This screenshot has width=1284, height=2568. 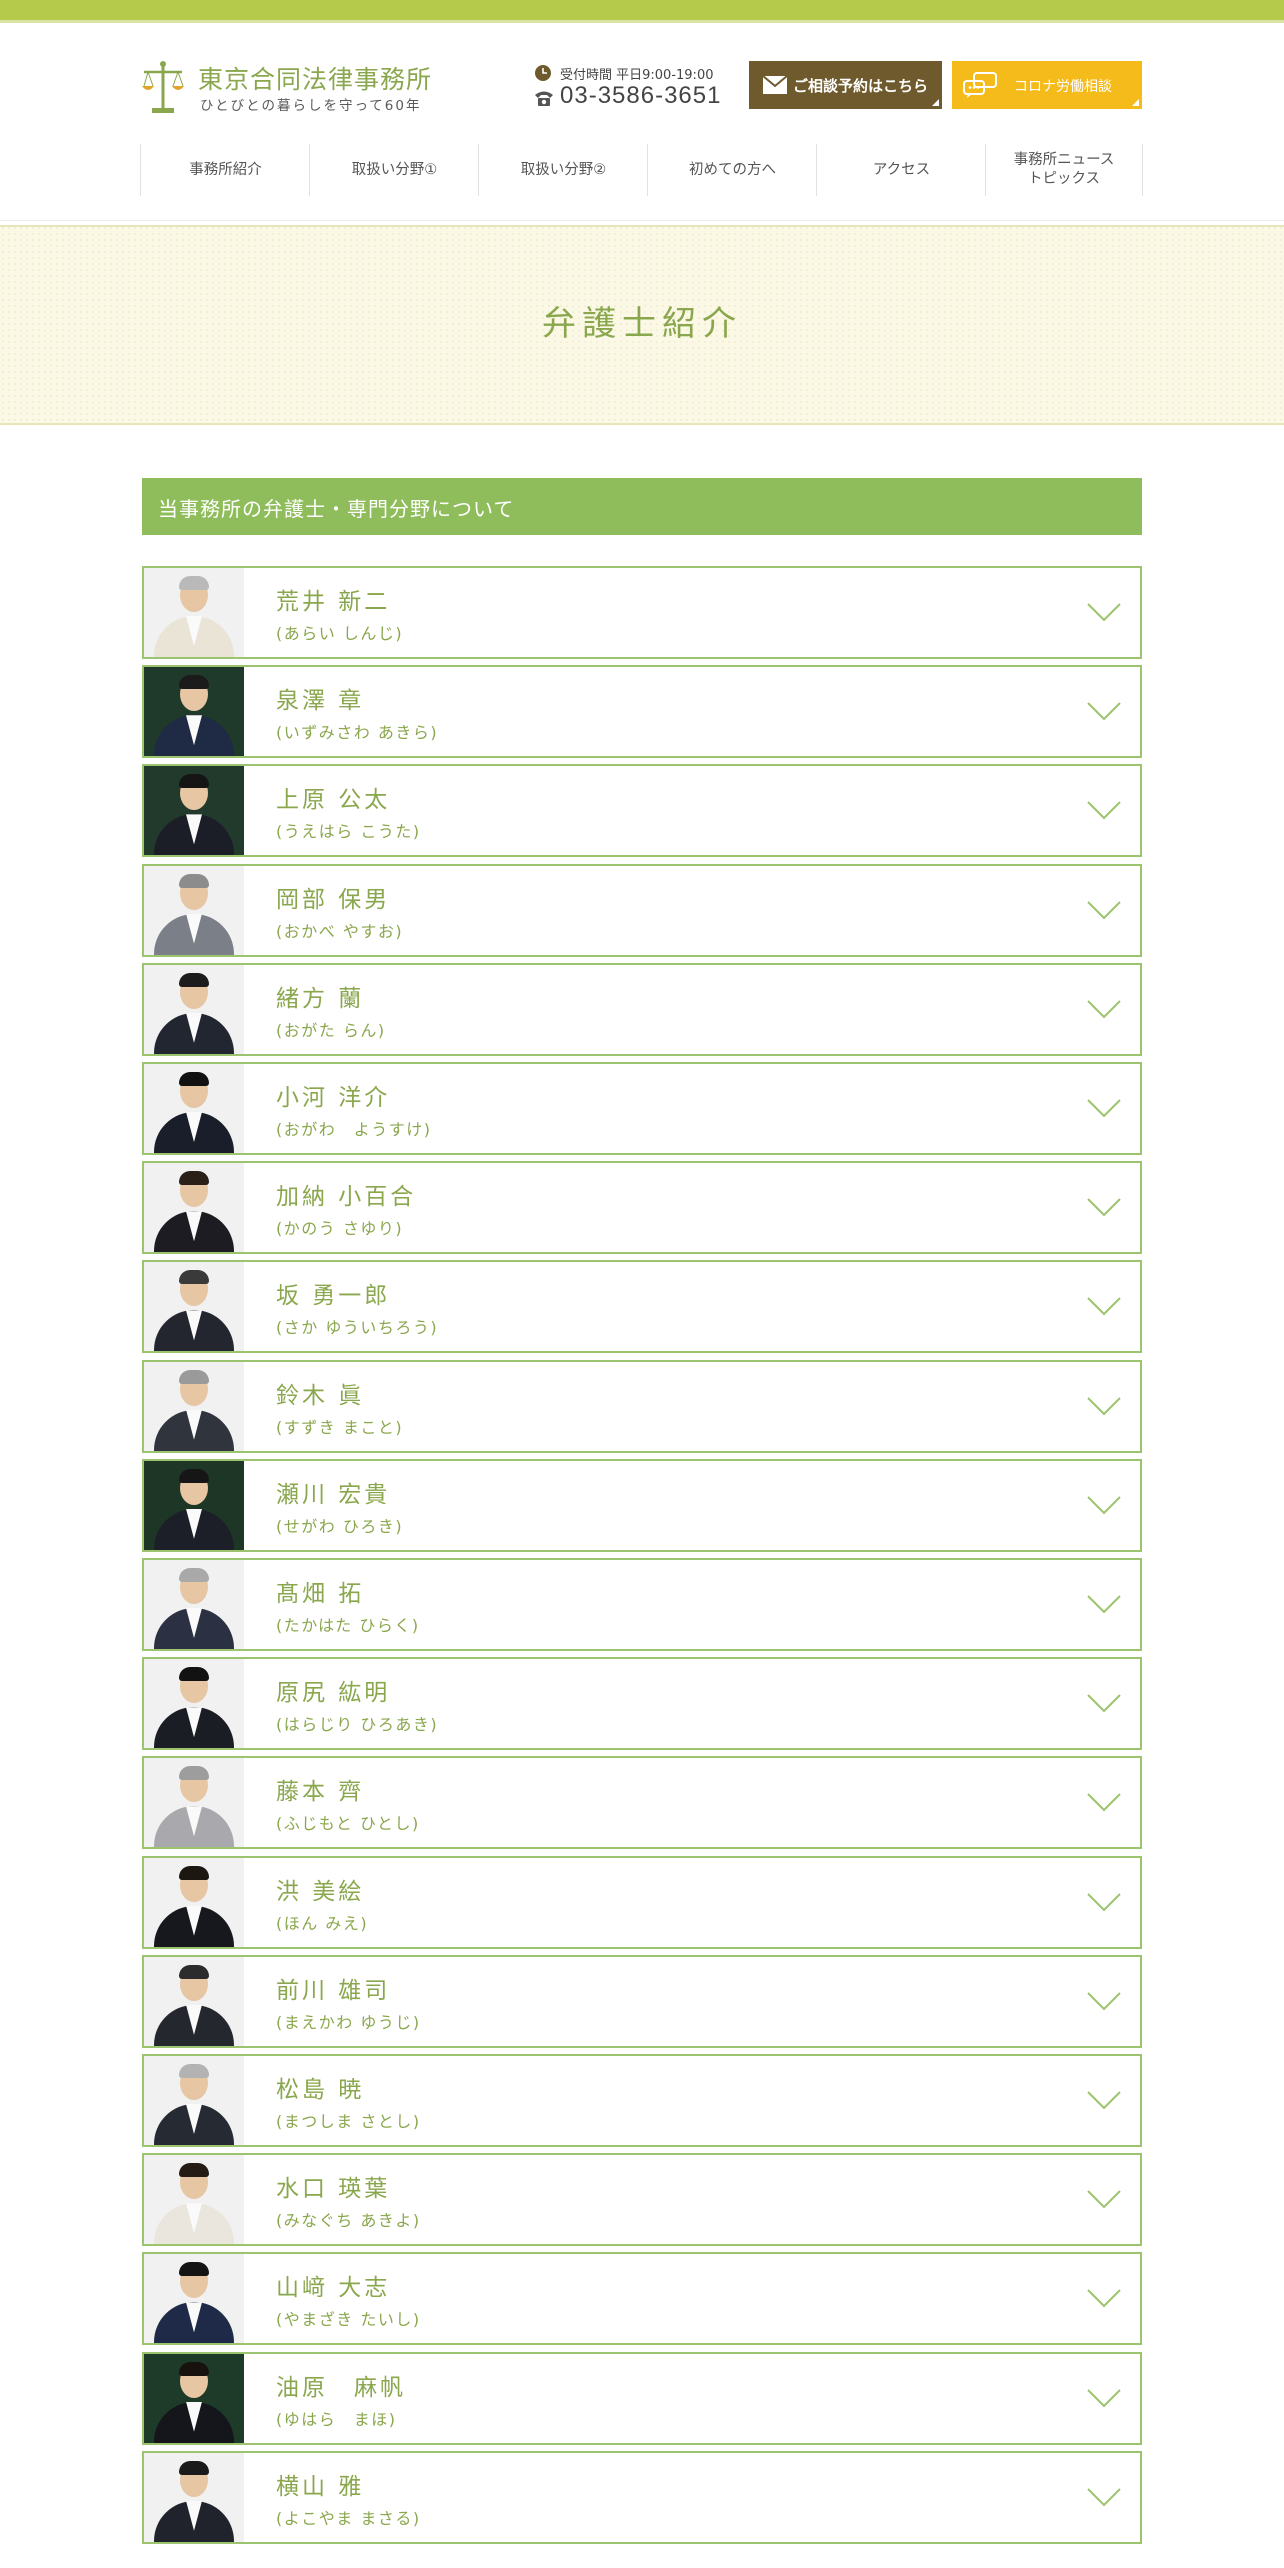 I want to click on lawyer-name: 前川 雄司, so click(x=333, y=1990).